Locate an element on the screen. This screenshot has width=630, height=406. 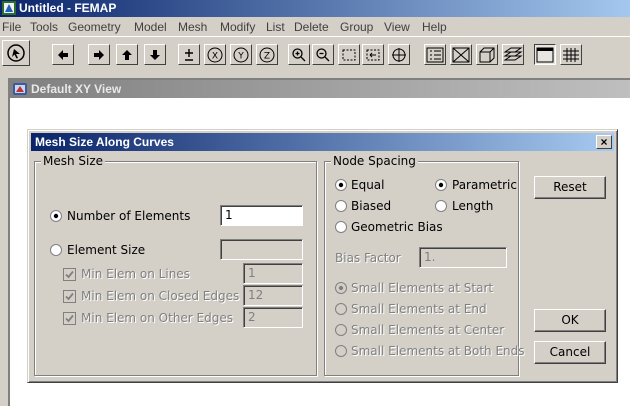
small-at-both-ends-label: Small Elements at Both Ends is located at coordinates (438, 351).